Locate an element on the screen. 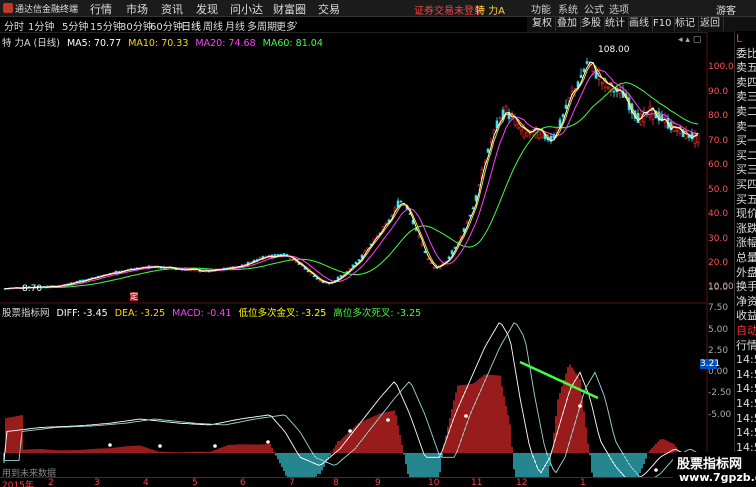 This screenshot has width=756, height=487. side-panel-item: 委比 is located at coordinates (746, 53).